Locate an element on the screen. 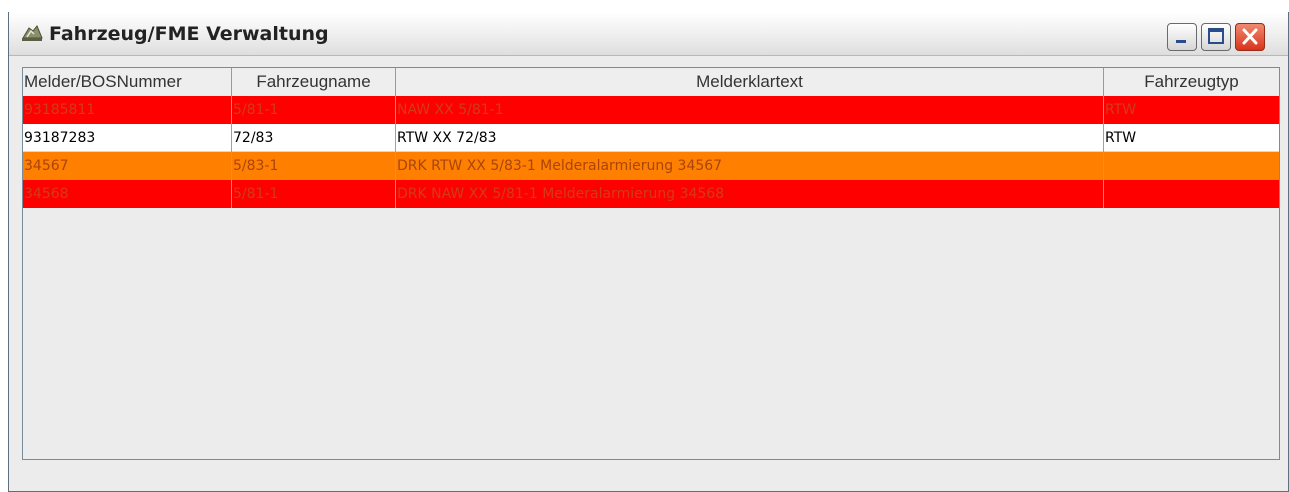  column-header-melderklartext: Melderklartext is located at coordinates (750, 82).